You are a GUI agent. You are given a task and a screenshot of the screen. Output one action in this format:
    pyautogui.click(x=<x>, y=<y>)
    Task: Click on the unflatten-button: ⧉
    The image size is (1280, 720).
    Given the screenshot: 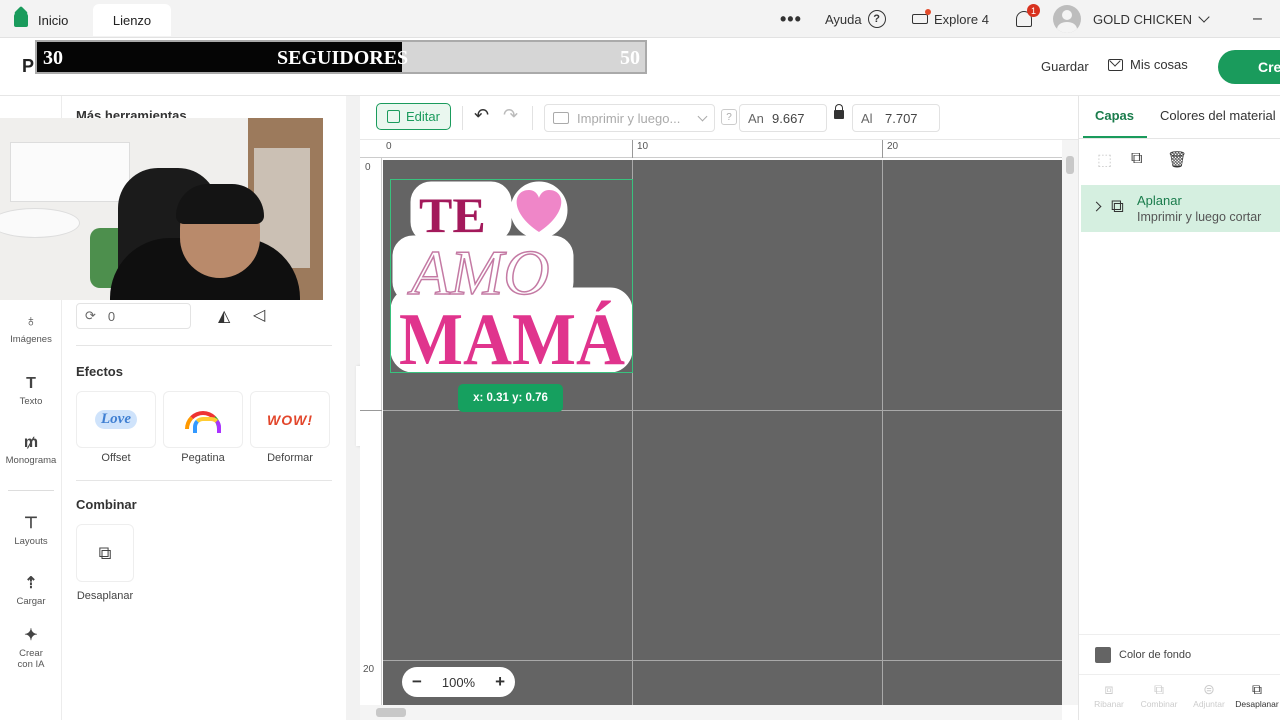 What is the action you would take?
    pyautogui.click(x=105, y=553)
    